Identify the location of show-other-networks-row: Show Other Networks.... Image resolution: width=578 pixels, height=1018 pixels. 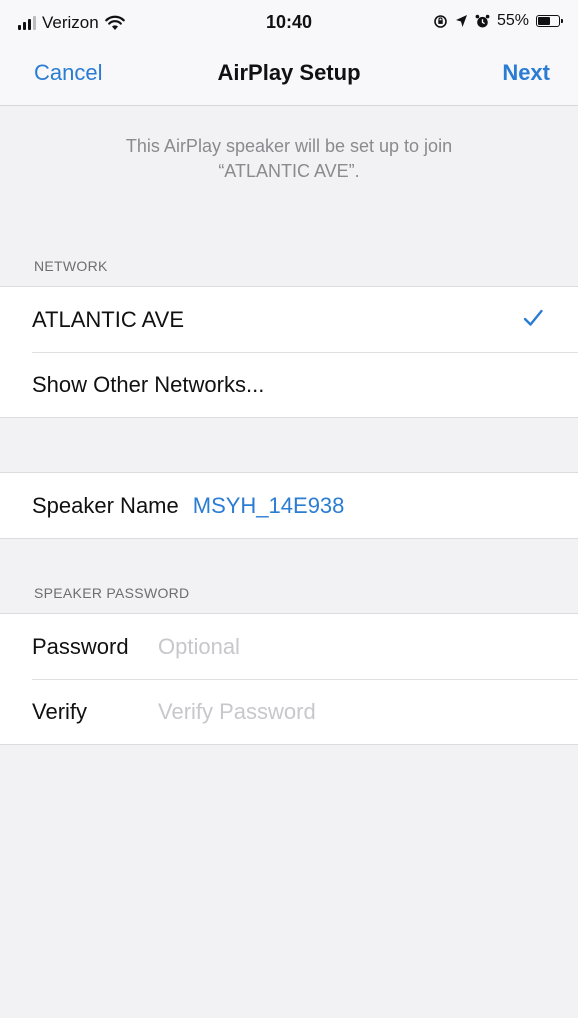
(289, 384).